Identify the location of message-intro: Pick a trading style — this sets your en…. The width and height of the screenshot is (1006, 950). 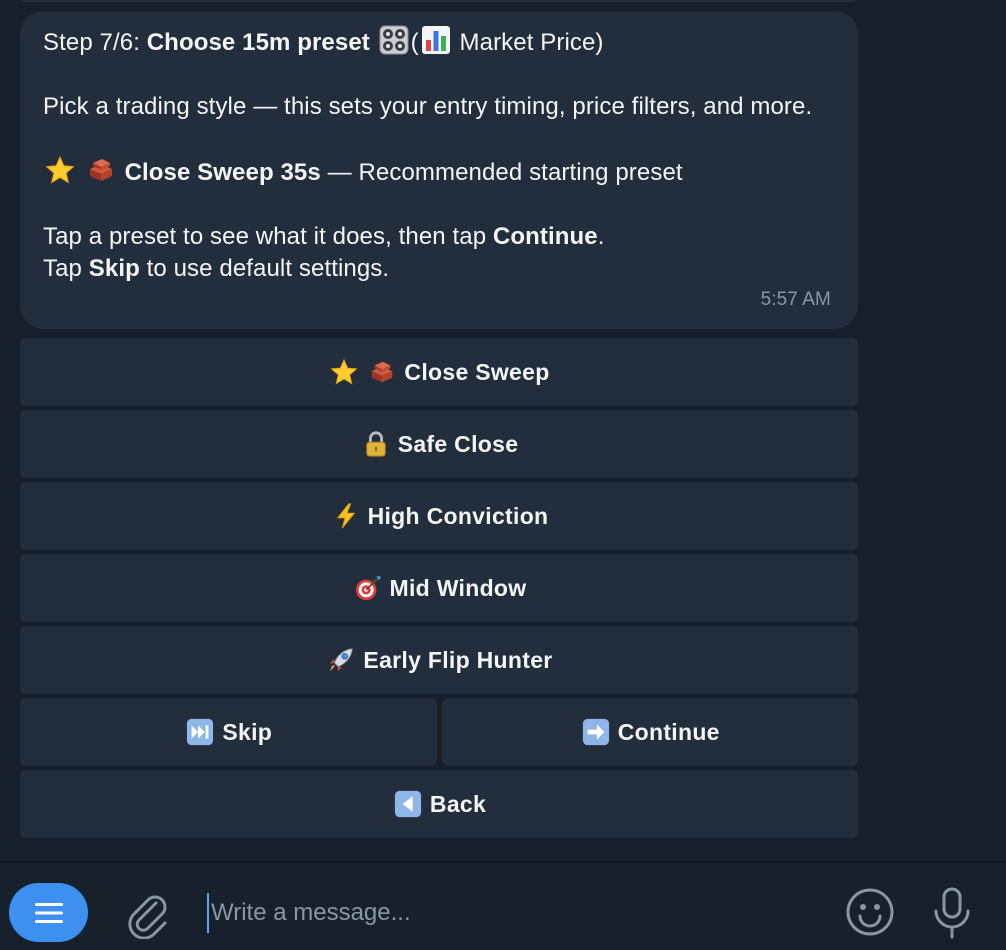
(428, 106).